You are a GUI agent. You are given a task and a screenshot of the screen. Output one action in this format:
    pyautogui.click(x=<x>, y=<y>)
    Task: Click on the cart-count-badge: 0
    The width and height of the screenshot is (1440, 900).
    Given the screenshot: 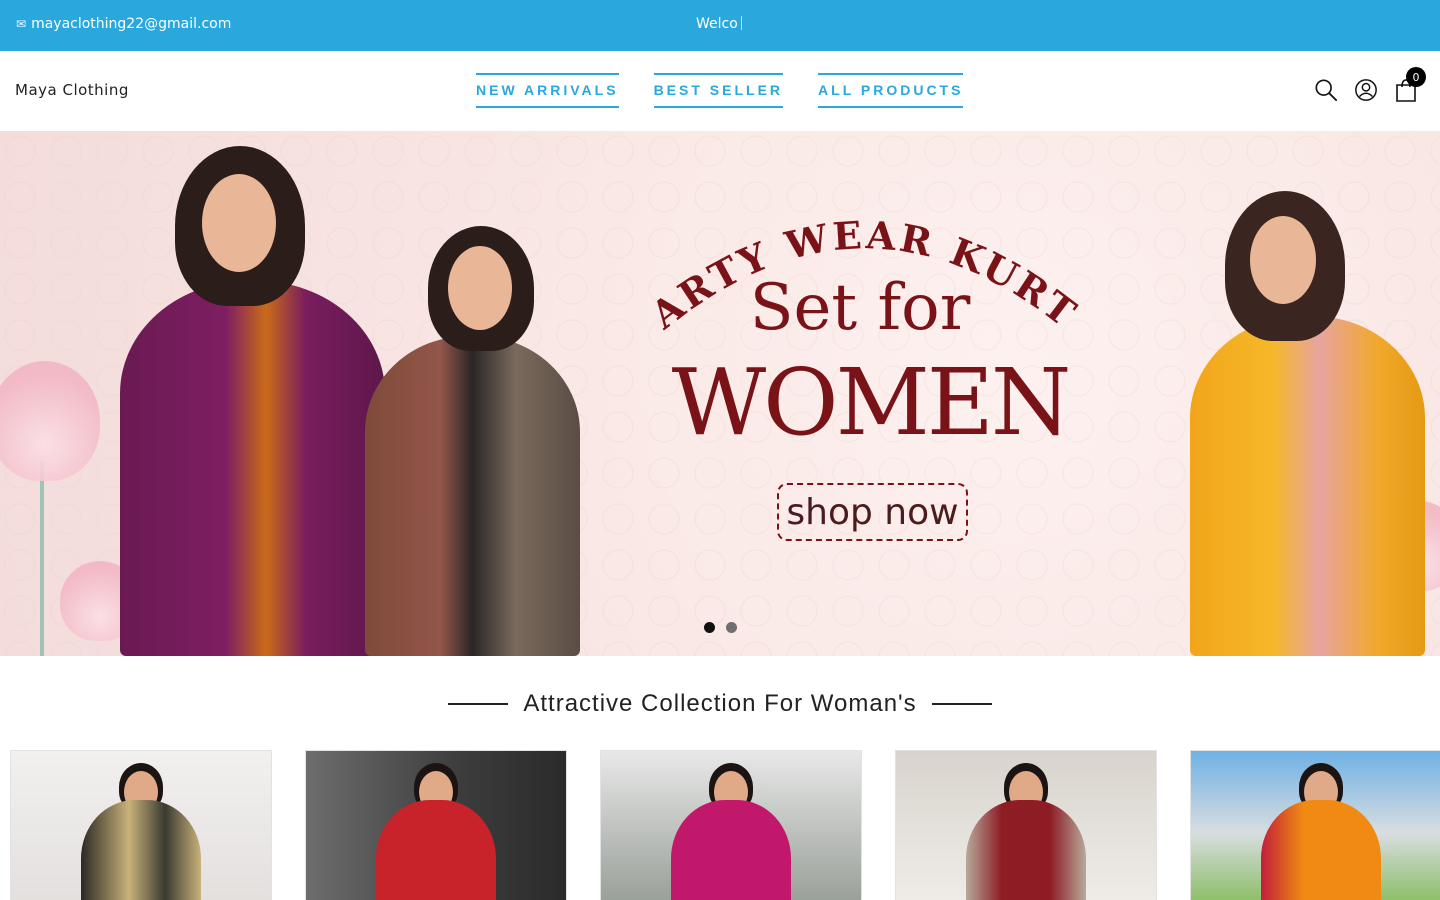 What is the action you would take?
    pyautogui.click(x=1416, y=77)
    